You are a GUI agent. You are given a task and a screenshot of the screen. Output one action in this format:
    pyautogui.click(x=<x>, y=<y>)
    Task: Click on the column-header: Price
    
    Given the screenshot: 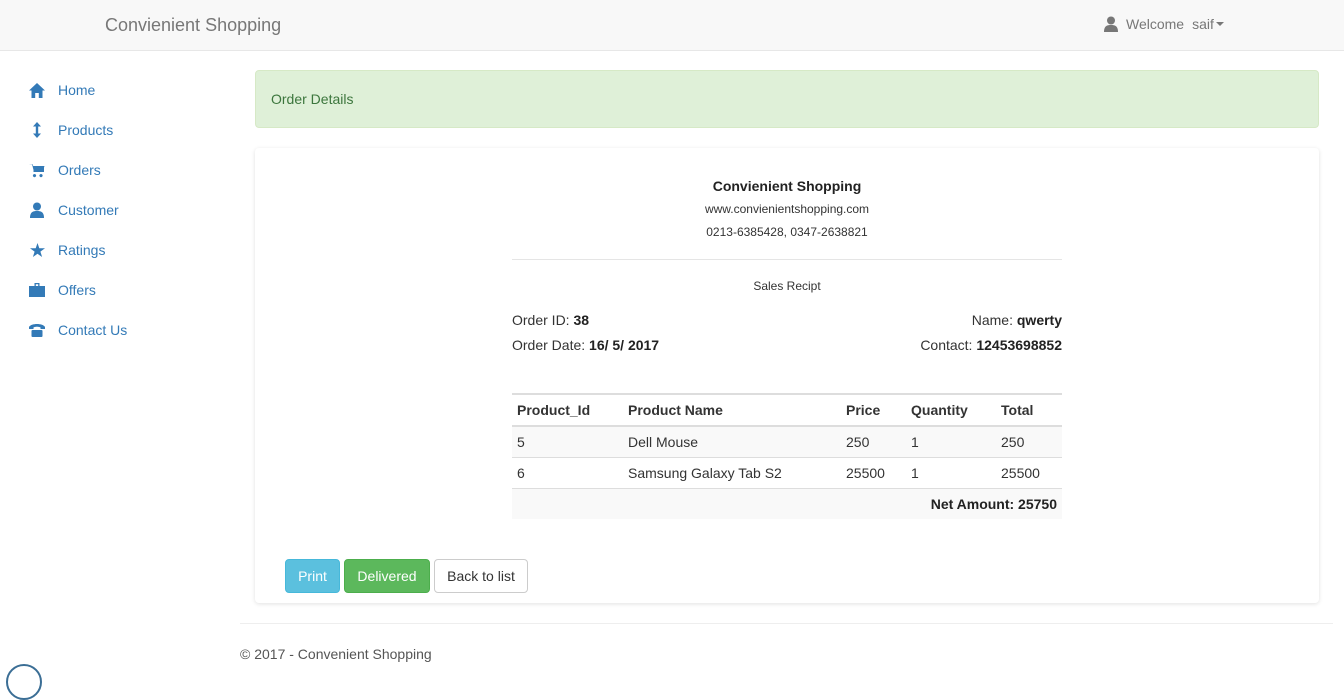 What is the action you would take?
    pyautogui.click(x=873, y=410)
    